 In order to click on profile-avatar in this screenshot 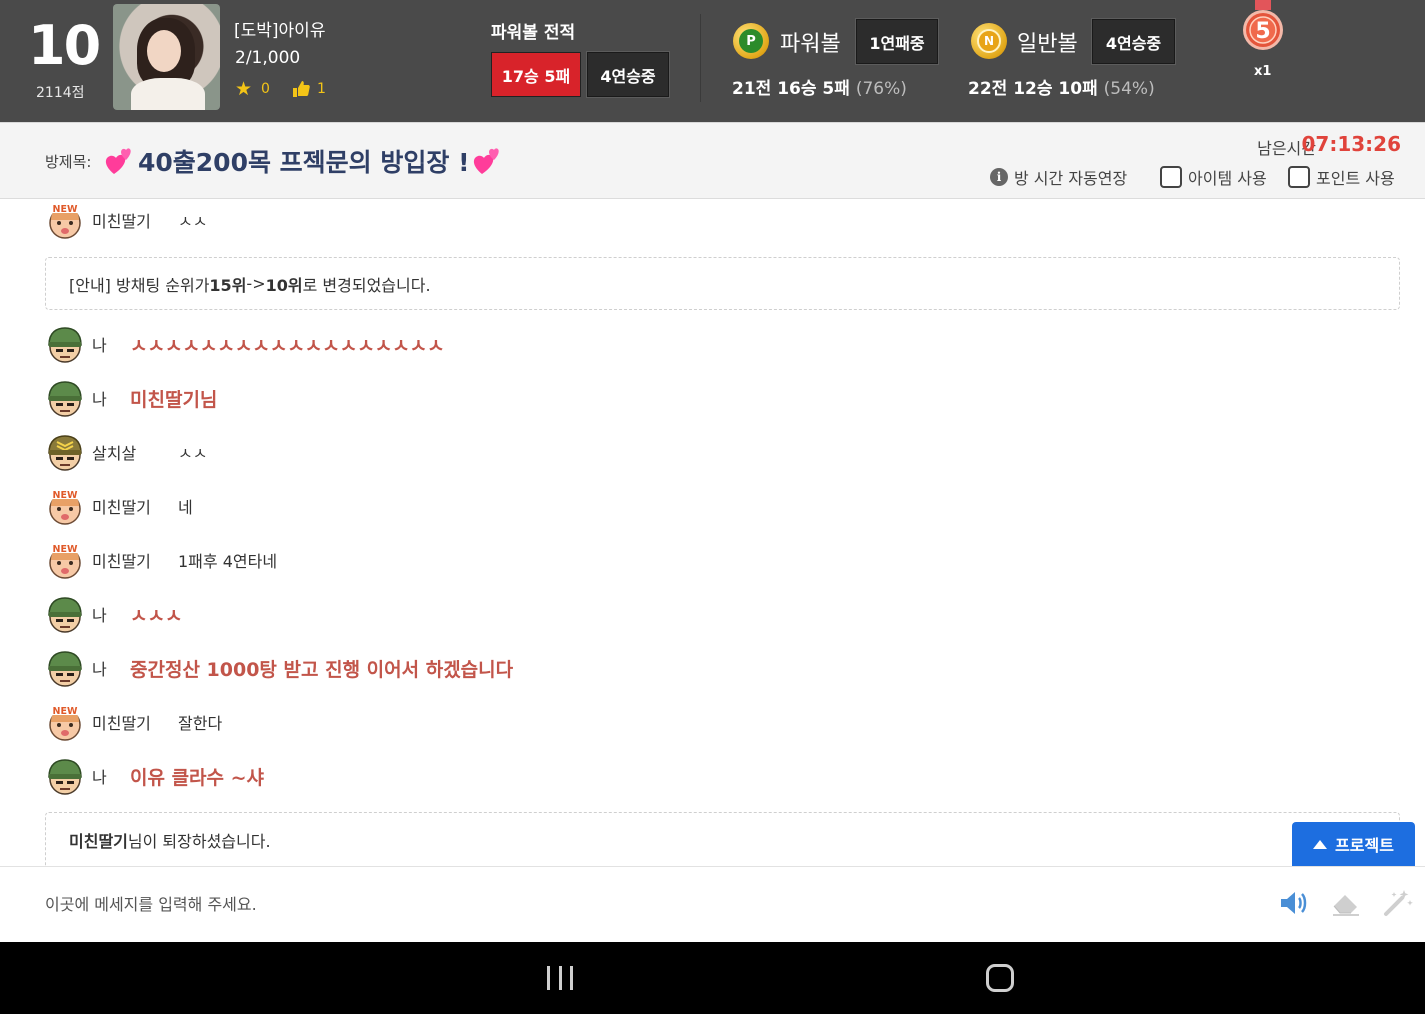, I will do `click(166, 57)`.